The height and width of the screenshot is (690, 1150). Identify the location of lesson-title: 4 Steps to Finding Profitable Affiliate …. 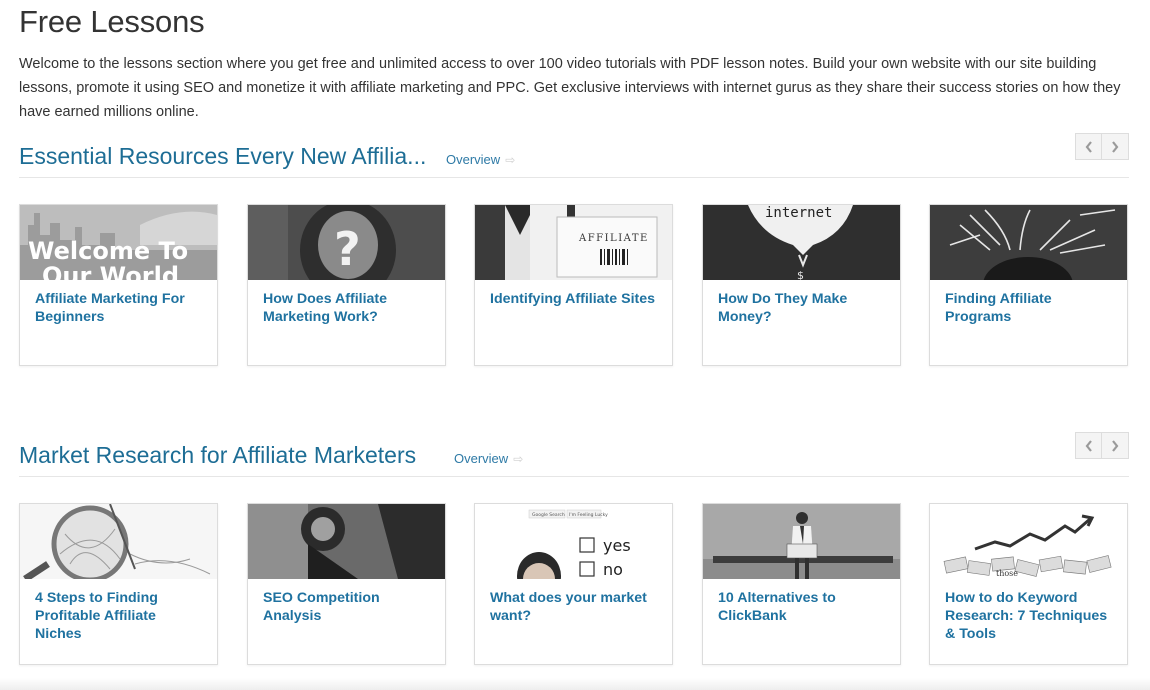
(118, 611).